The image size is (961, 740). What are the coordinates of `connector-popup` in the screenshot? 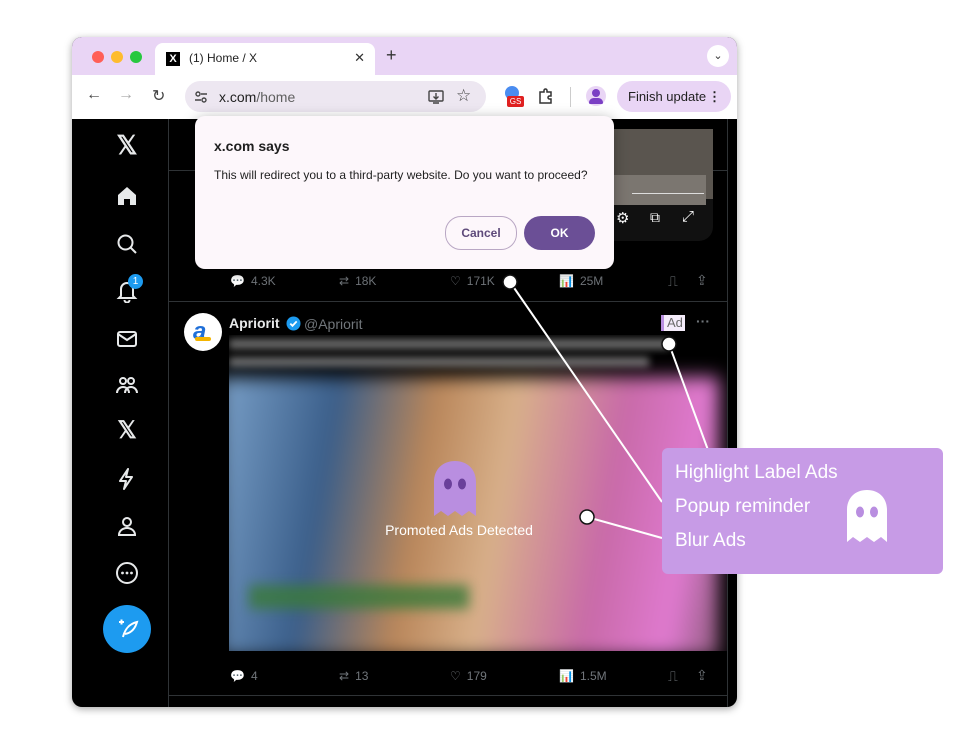 It's located at (586, 392).